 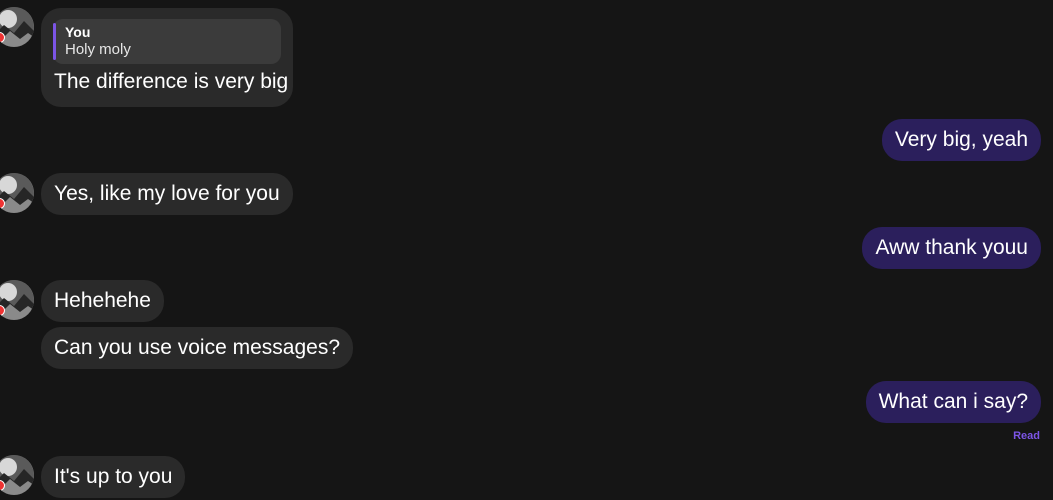 What do you see at coordinates (167, 41) in the screenshot?
I see `reply-quote: You Holy moly` at bounding box center [167, 41].